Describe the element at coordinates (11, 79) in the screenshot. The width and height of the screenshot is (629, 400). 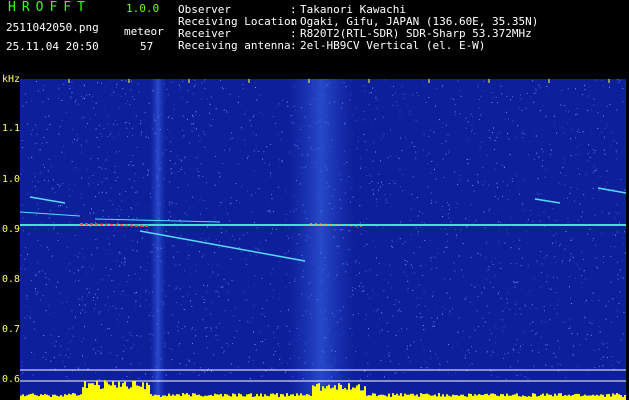
I see `y-axis-unit: kHz` at that location.